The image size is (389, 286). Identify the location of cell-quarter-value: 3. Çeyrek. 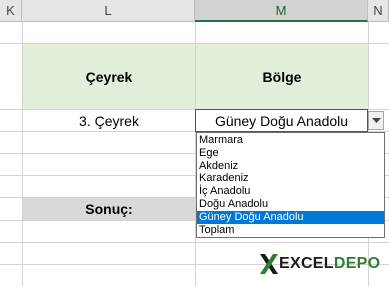
(109, 120).